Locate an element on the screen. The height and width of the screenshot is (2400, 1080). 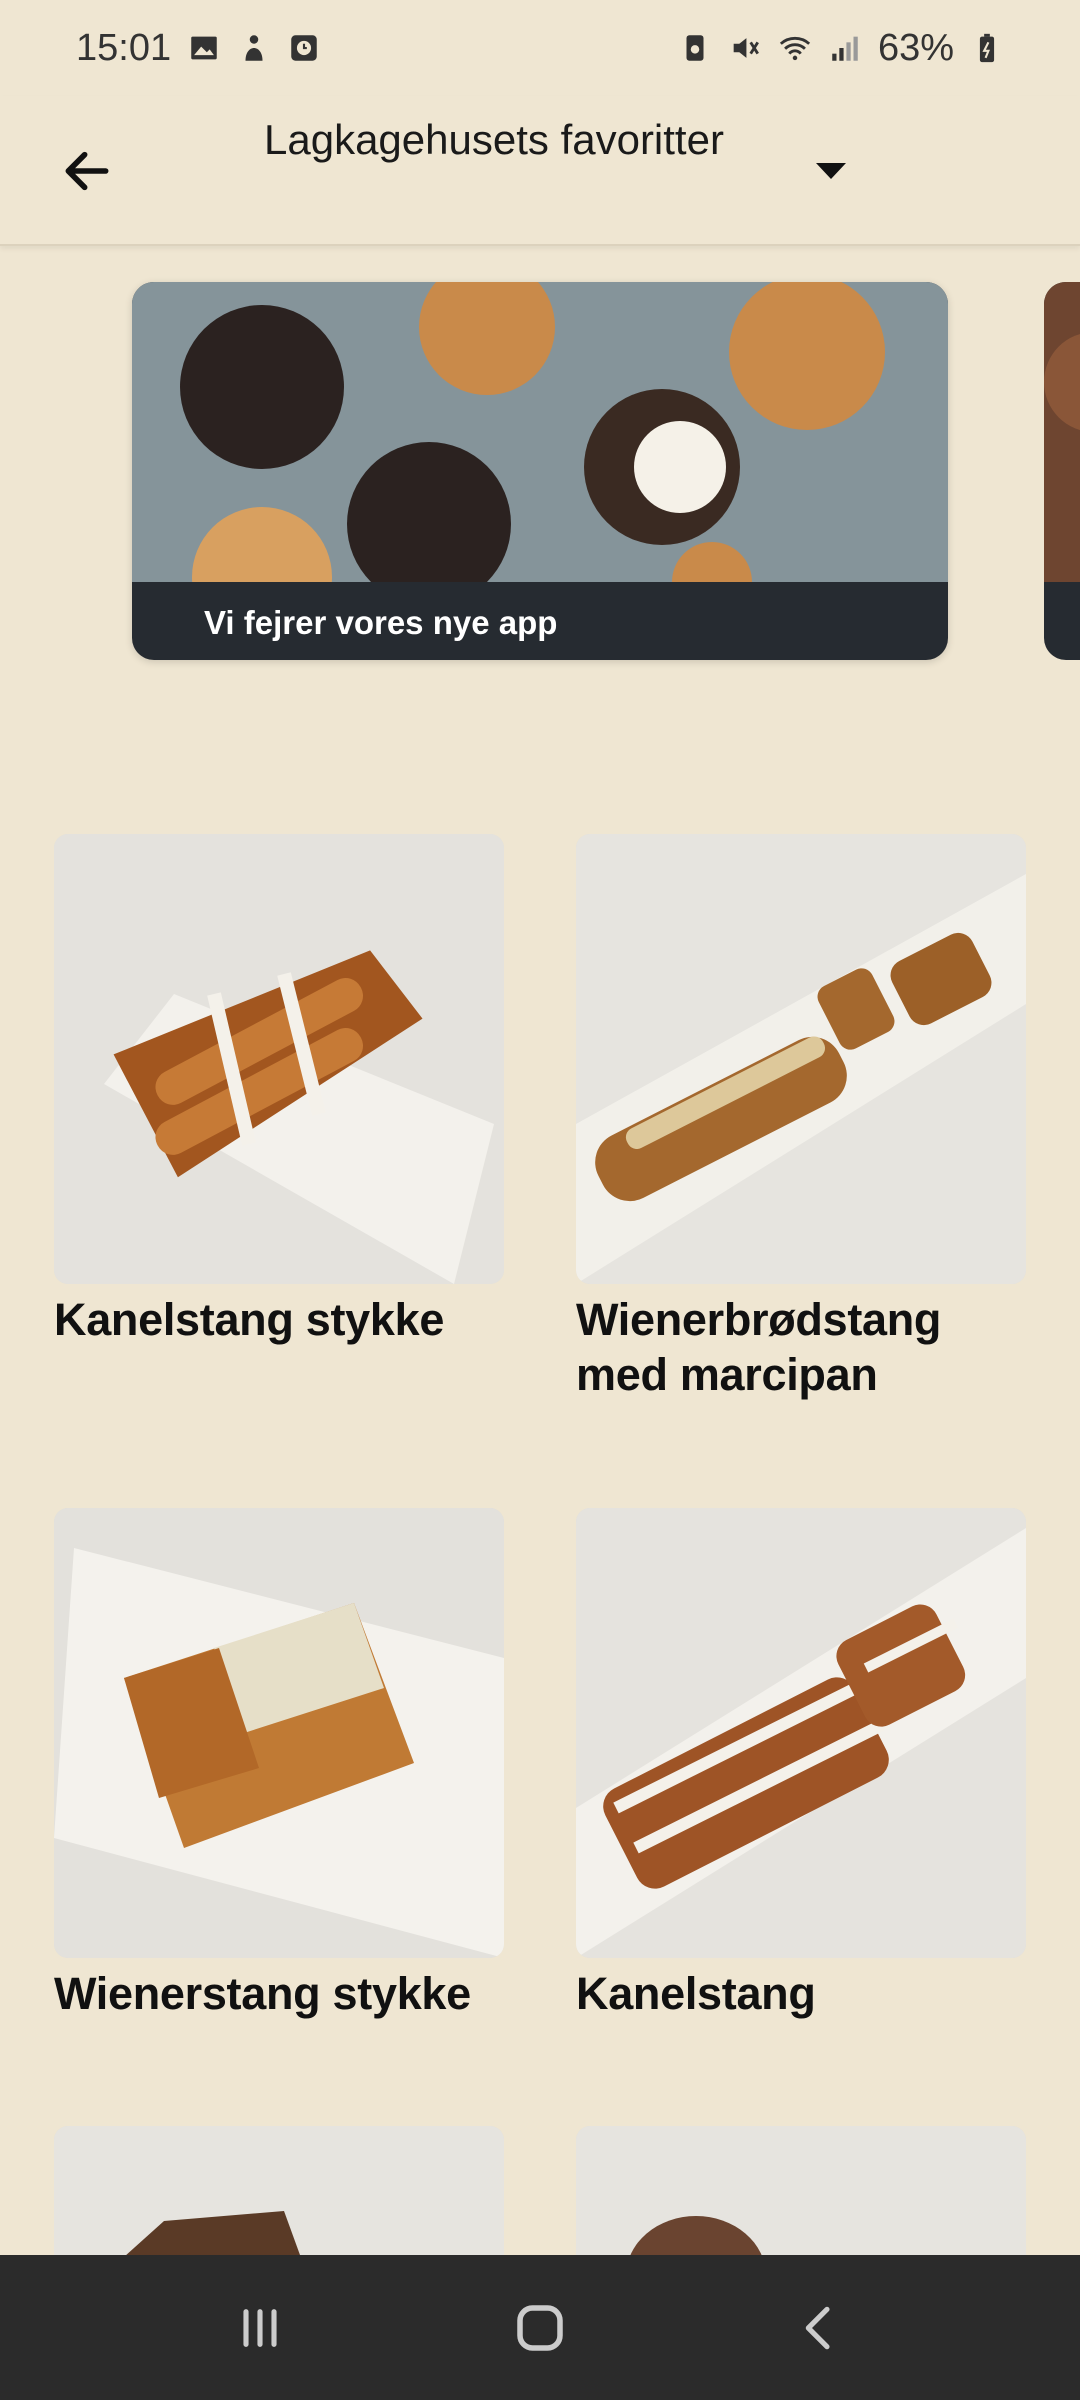
product-name: Kanelstang stykke is located at coordinates (249, 1319).